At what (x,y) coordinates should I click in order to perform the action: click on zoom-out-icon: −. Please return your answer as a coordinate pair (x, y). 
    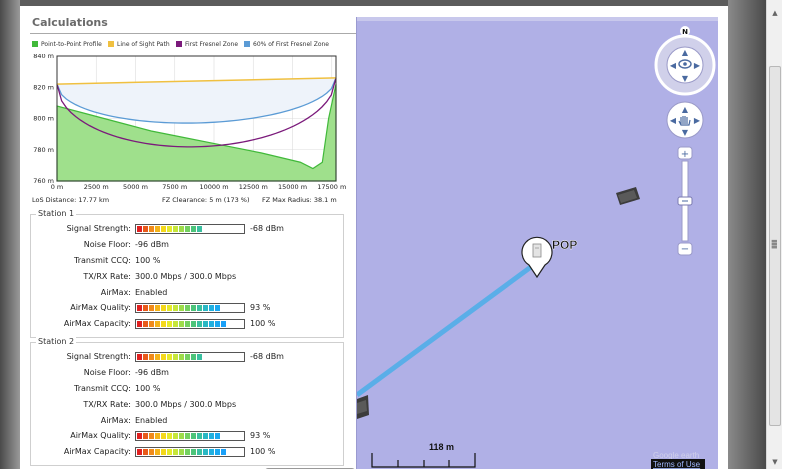
    Looking at the image, I should click on (685, 249).